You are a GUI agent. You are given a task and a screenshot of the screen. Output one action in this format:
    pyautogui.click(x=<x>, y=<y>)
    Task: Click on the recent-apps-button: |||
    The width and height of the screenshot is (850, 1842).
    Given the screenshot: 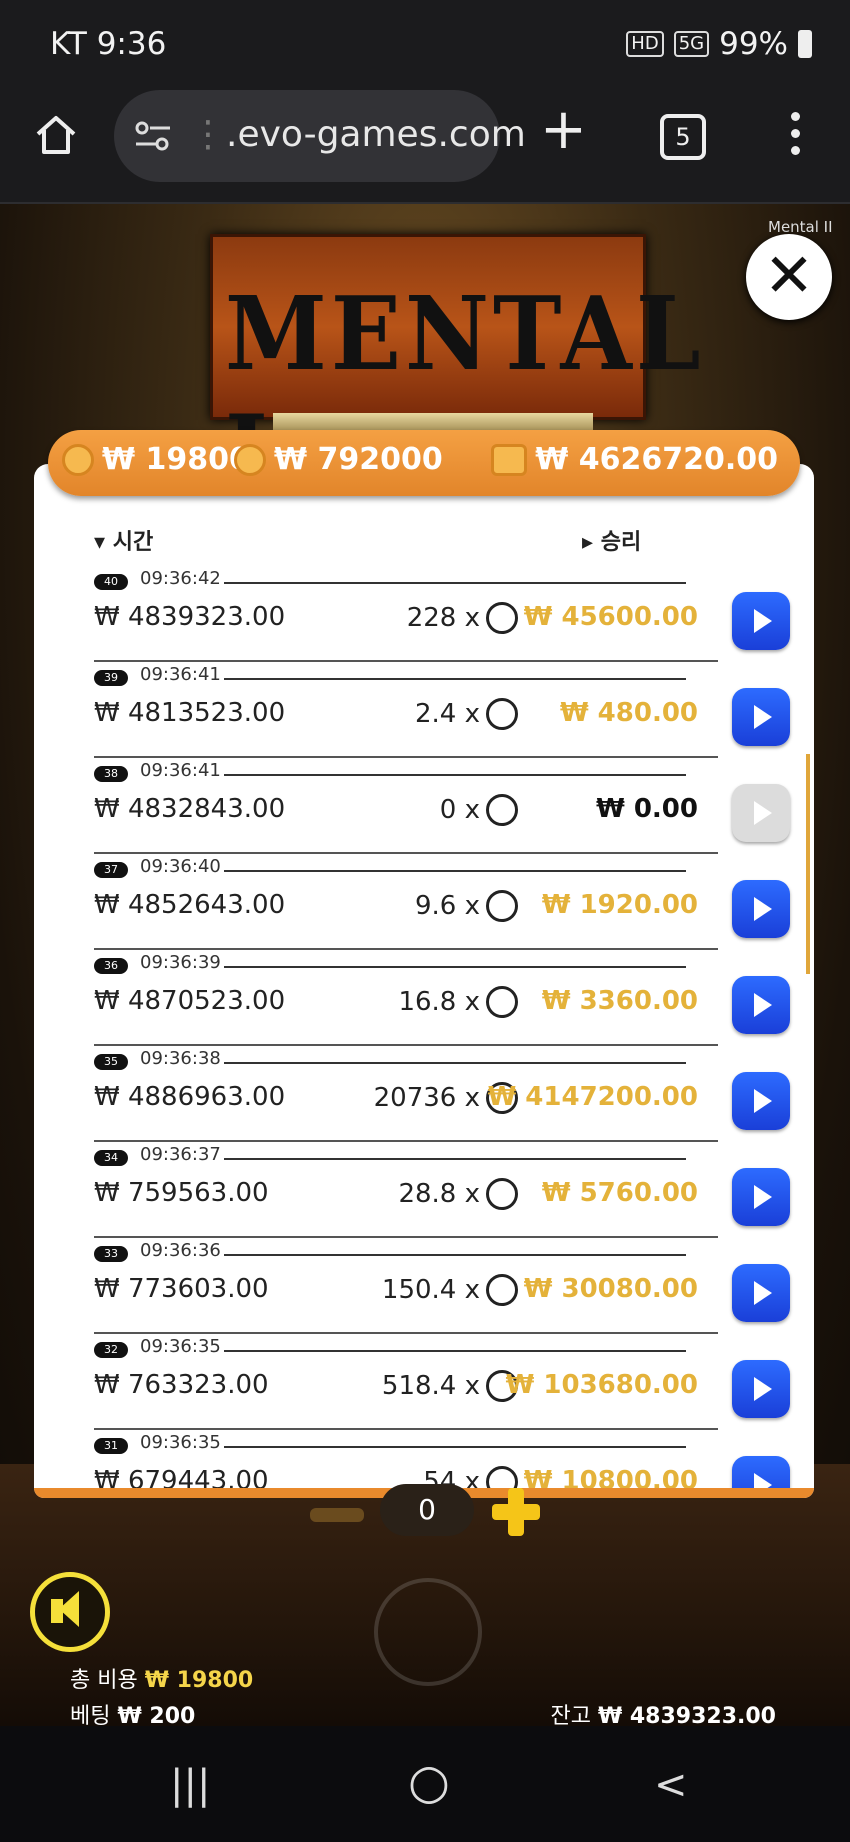 What is the action you would take?
    pyautogui.click(x=190, y=1785)
    